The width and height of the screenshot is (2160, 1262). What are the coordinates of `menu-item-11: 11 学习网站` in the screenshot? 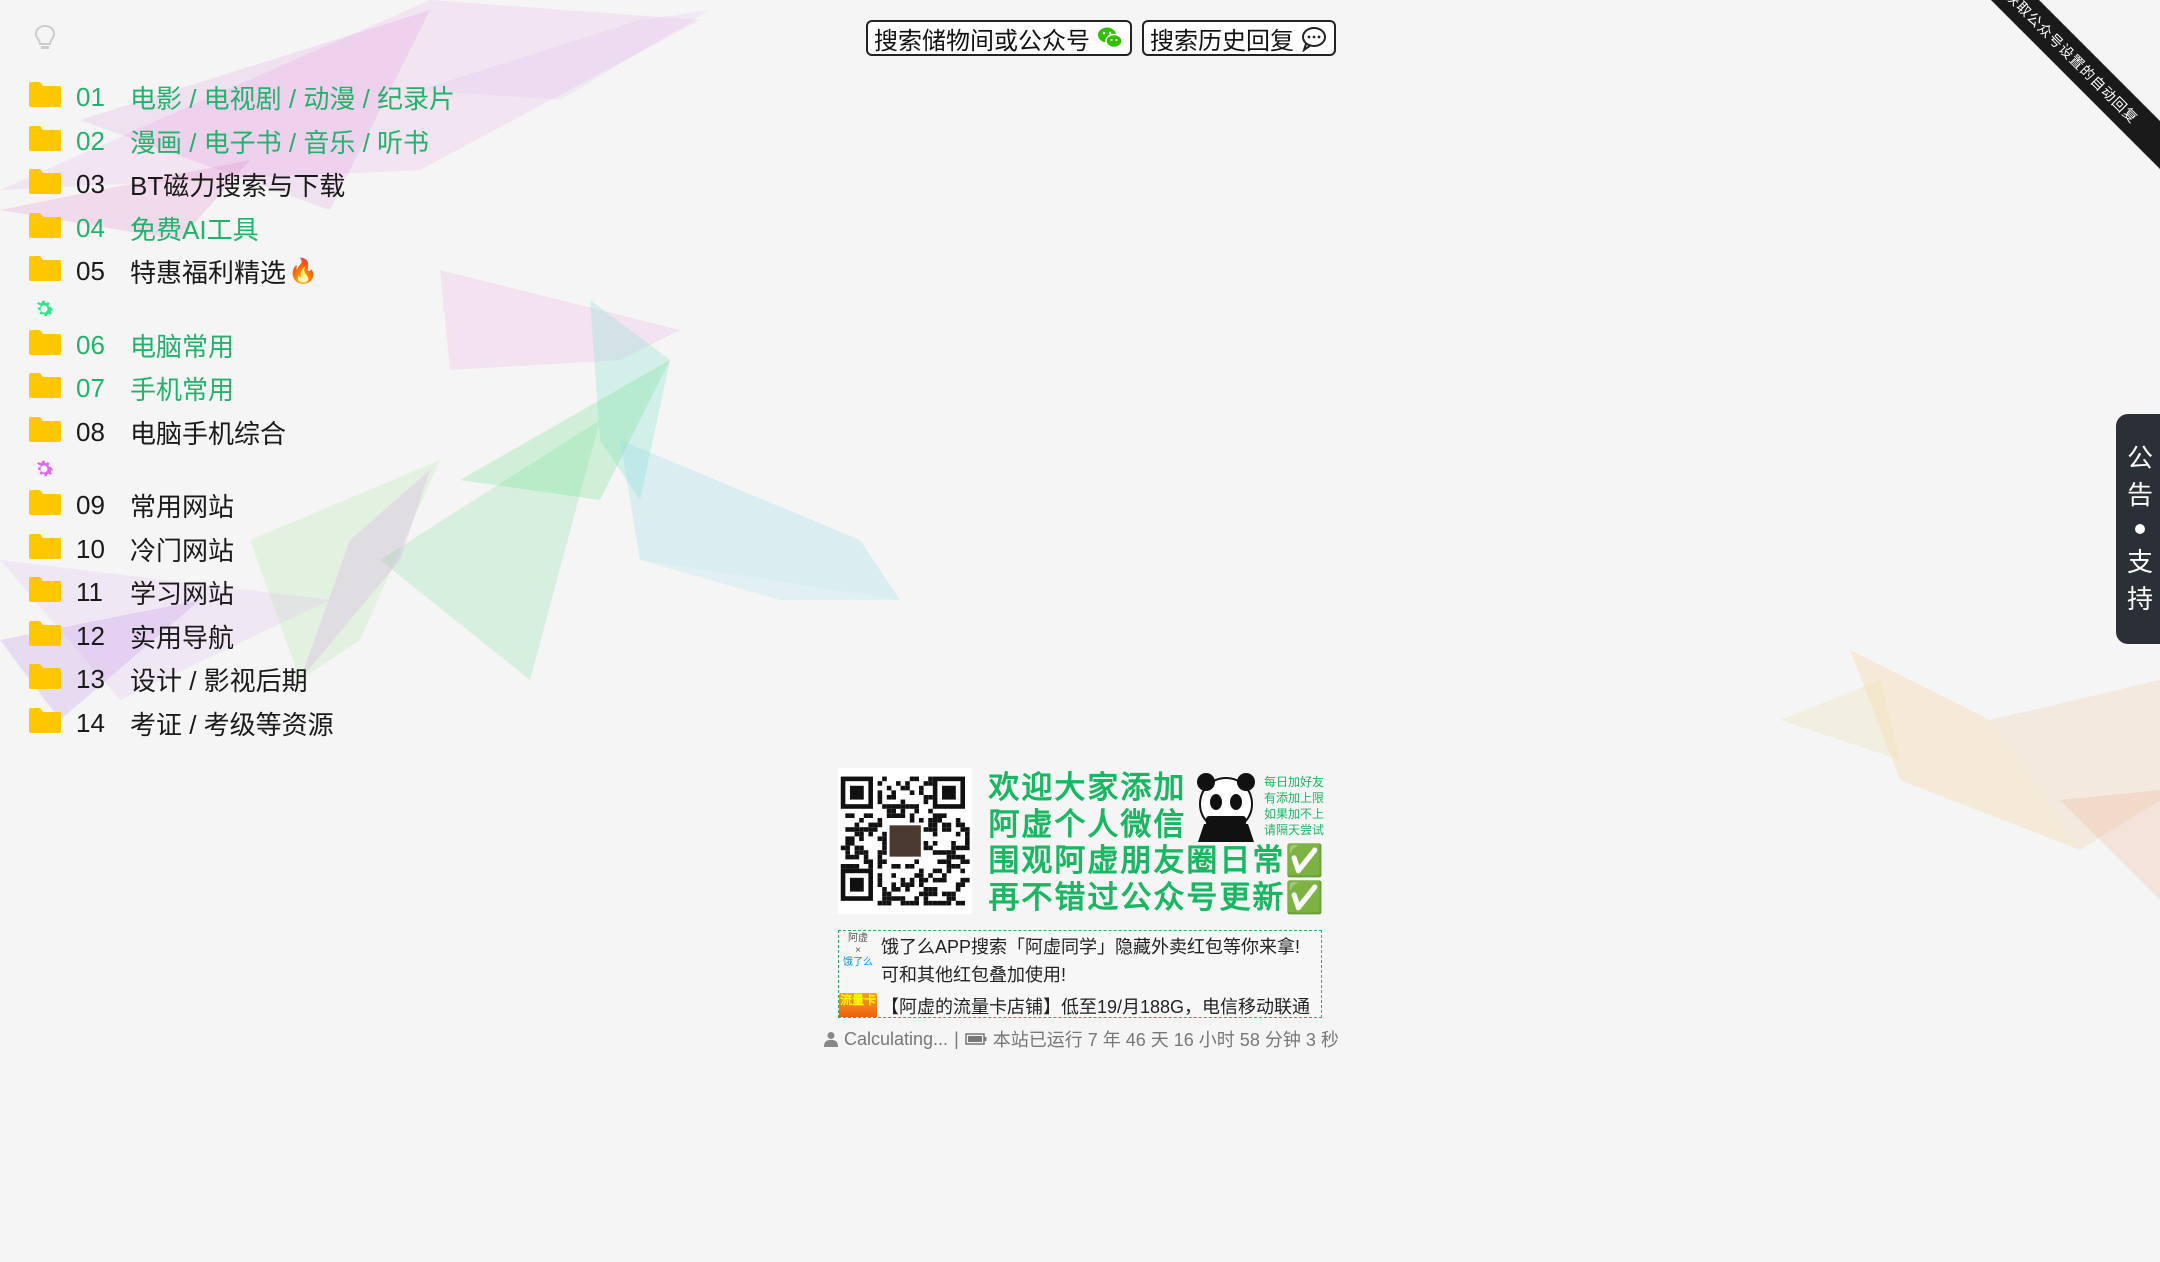 It's located at (241, 593).